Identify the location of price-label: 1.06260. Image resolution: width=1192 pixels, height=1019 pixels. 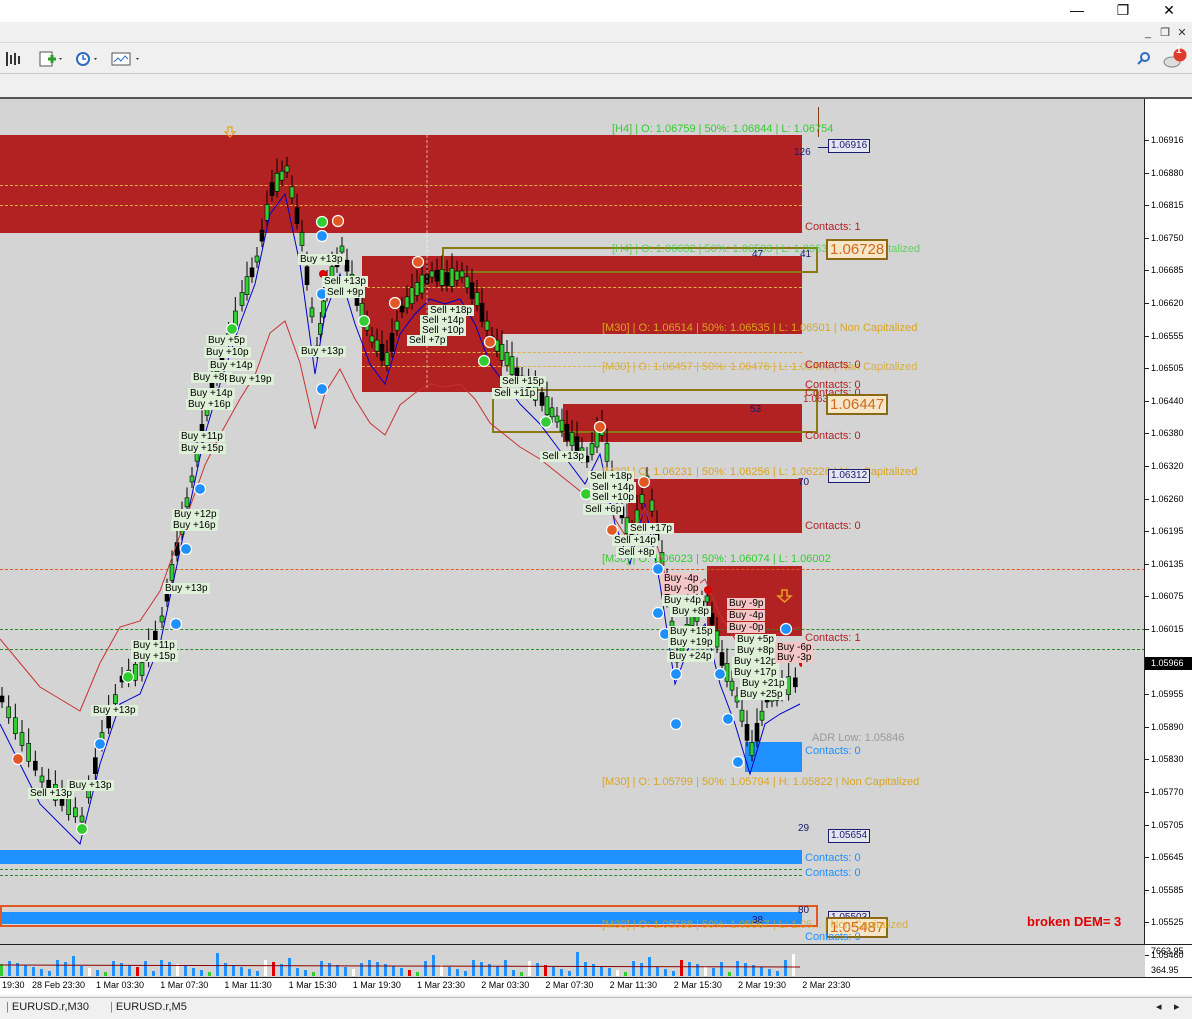
(1167, 498).